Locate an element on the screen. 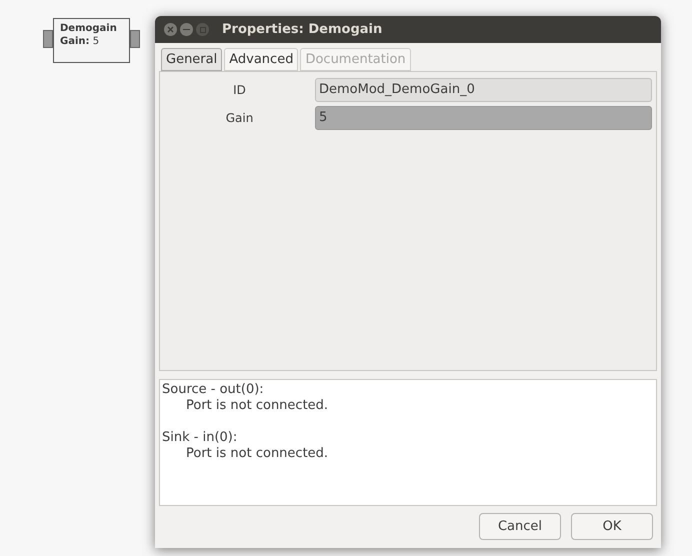  input-field: DemoMod_DemoGain_0 is located at coordinates (483, 90).